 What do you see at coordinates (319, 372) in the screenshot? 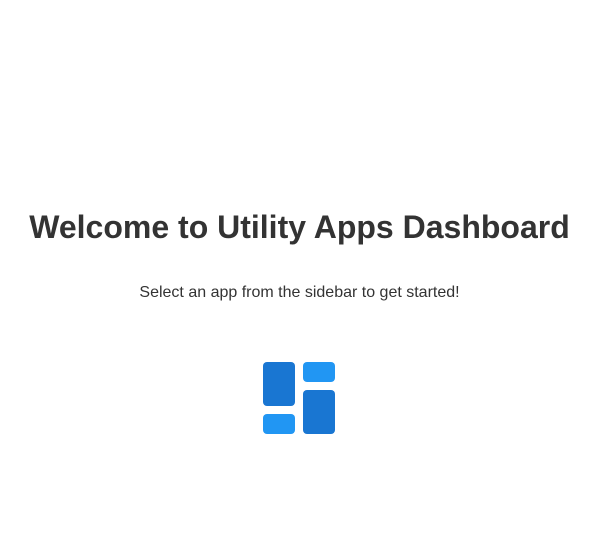
I see `dashboard-tile-top-right` at bounding box center [319, 372].